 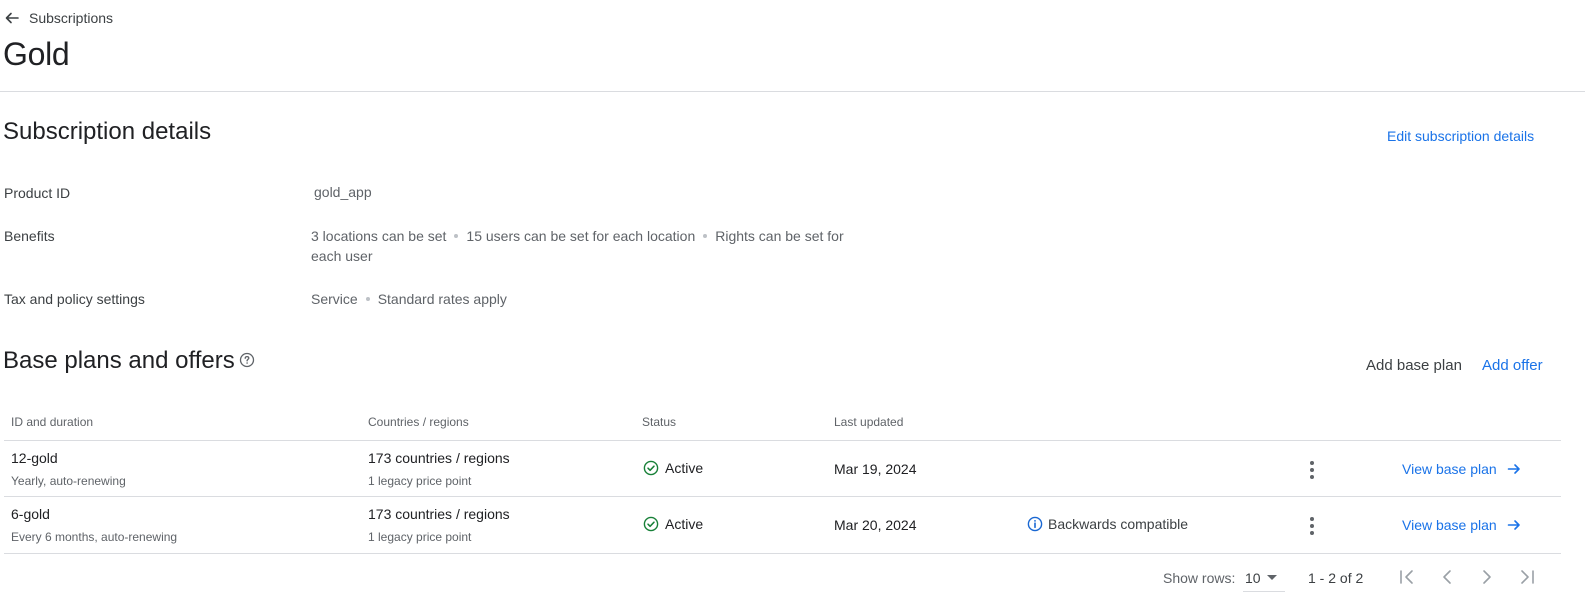 I want to click on base-plans-title: Base plans and offers, so click(x=119, y=360).